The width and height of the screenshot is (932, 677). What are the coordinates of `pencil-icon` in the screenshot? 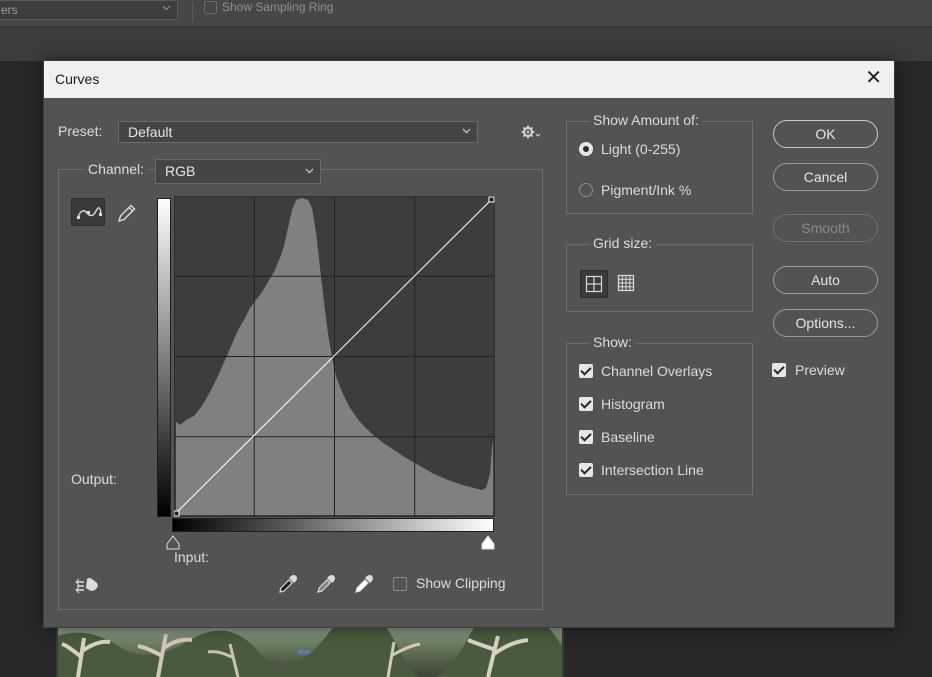 It's located at (126, 213).